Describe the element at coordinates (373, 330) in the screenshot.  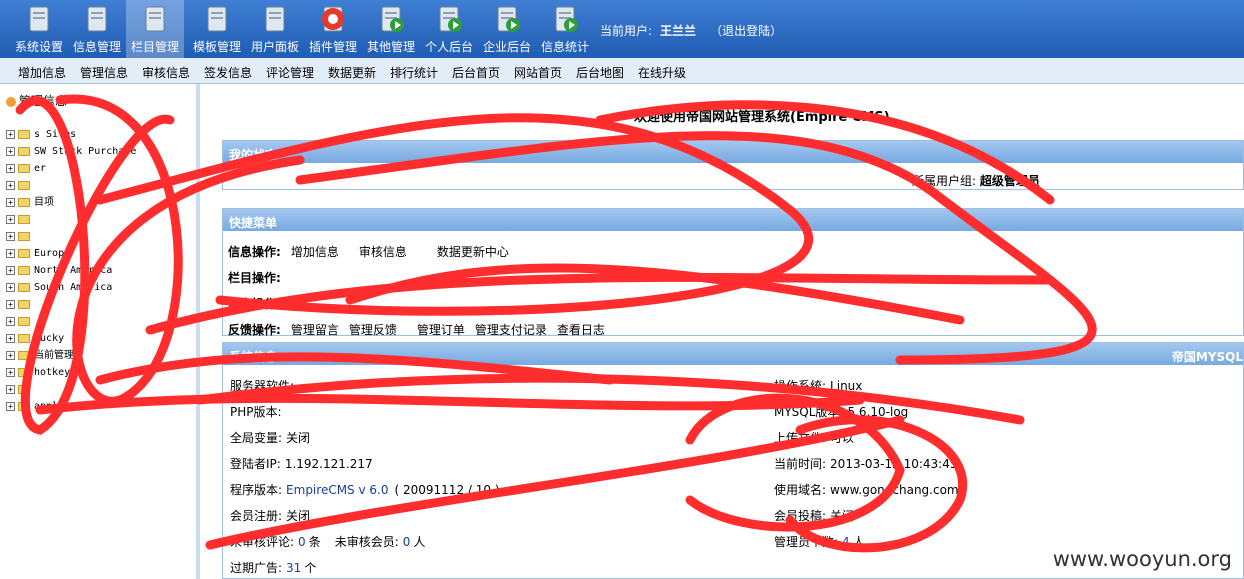
I see `quick-link: 管理反馈` at that location.